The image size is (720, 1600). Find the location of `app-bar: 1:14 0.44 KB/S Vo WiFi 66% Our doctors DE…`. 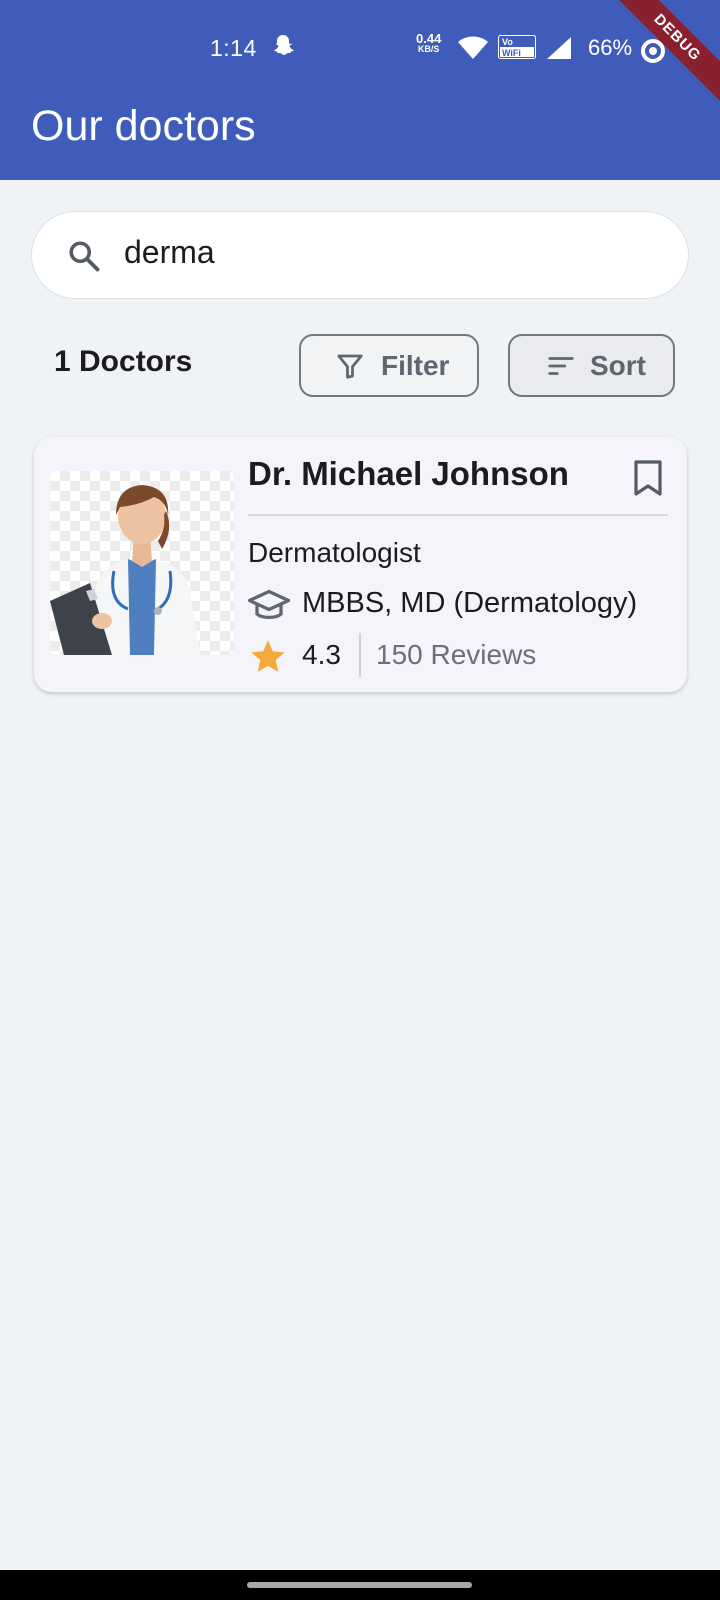

app-bar: 1:14 0.44 KB/S Vo WiFi 66% Our doctors DE… is located at coordinates (360, 90).